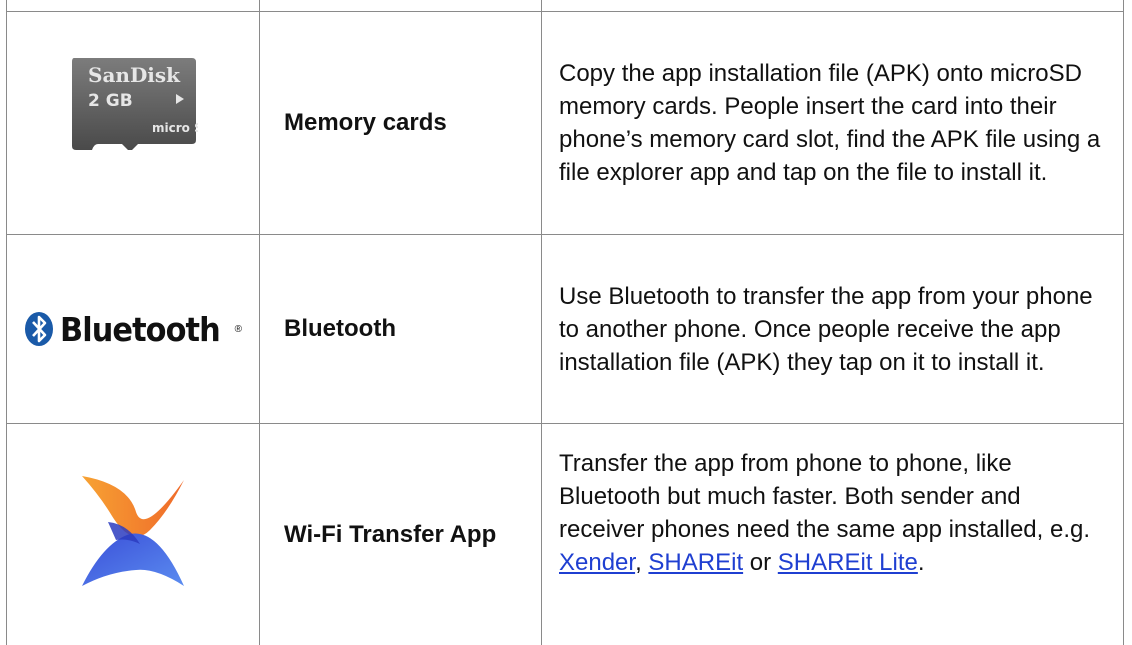 This screenshot has width=1132, height=645. What do you see at coordinates (133, 531) in the screenshot?
I see `xender-logo-icon` at bounding box center [133, 531].